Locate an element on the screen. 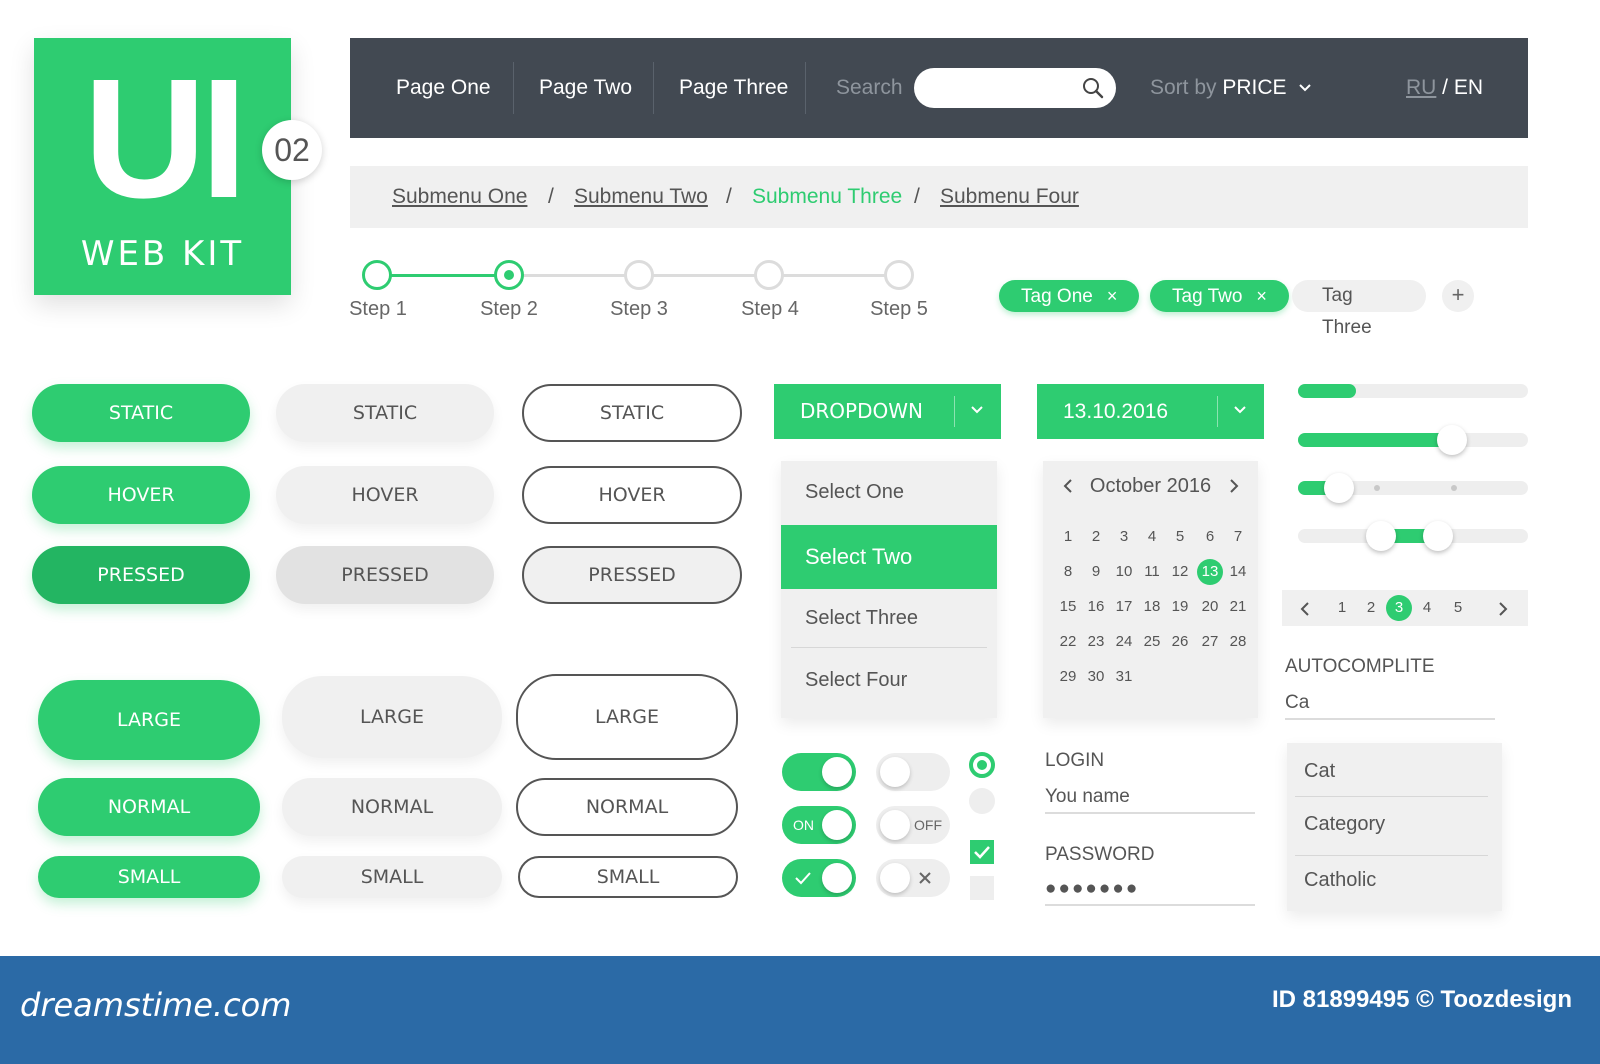  calendar-day: 7 is located at coordinates (1238, 537).